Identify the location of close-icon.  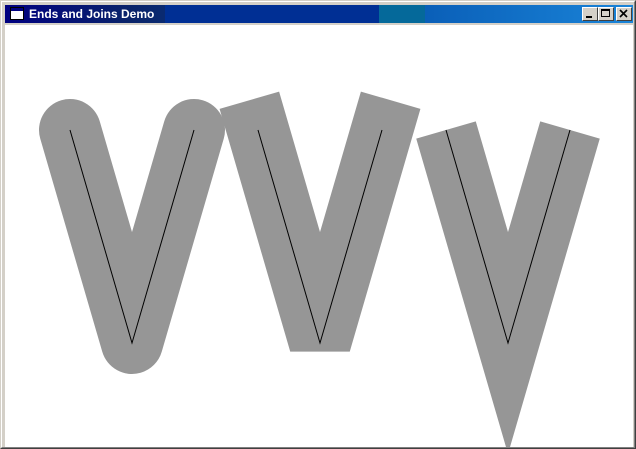
(623, 13).